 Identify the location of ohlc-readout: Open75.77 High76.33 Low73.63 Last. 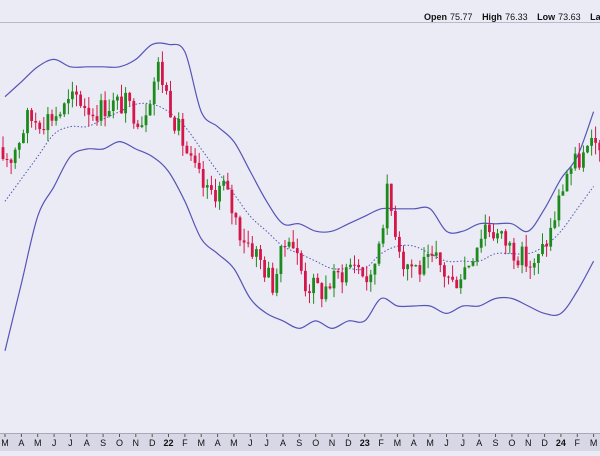
(512, 17).